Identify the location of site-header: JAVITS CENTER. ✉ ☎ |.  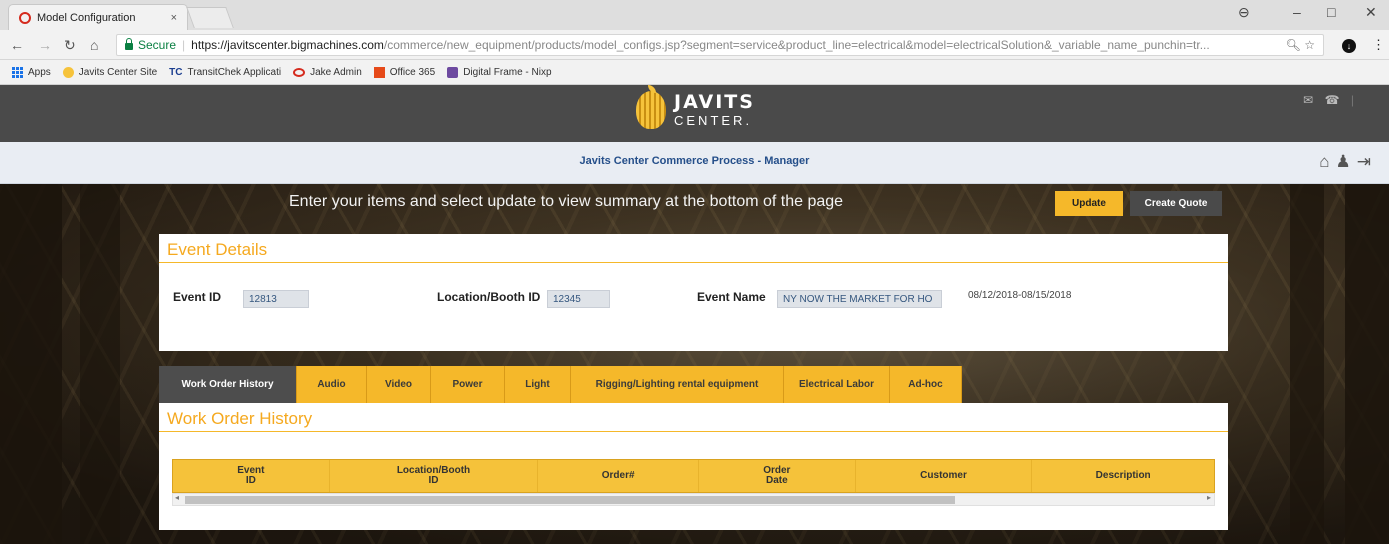
(694, 113).